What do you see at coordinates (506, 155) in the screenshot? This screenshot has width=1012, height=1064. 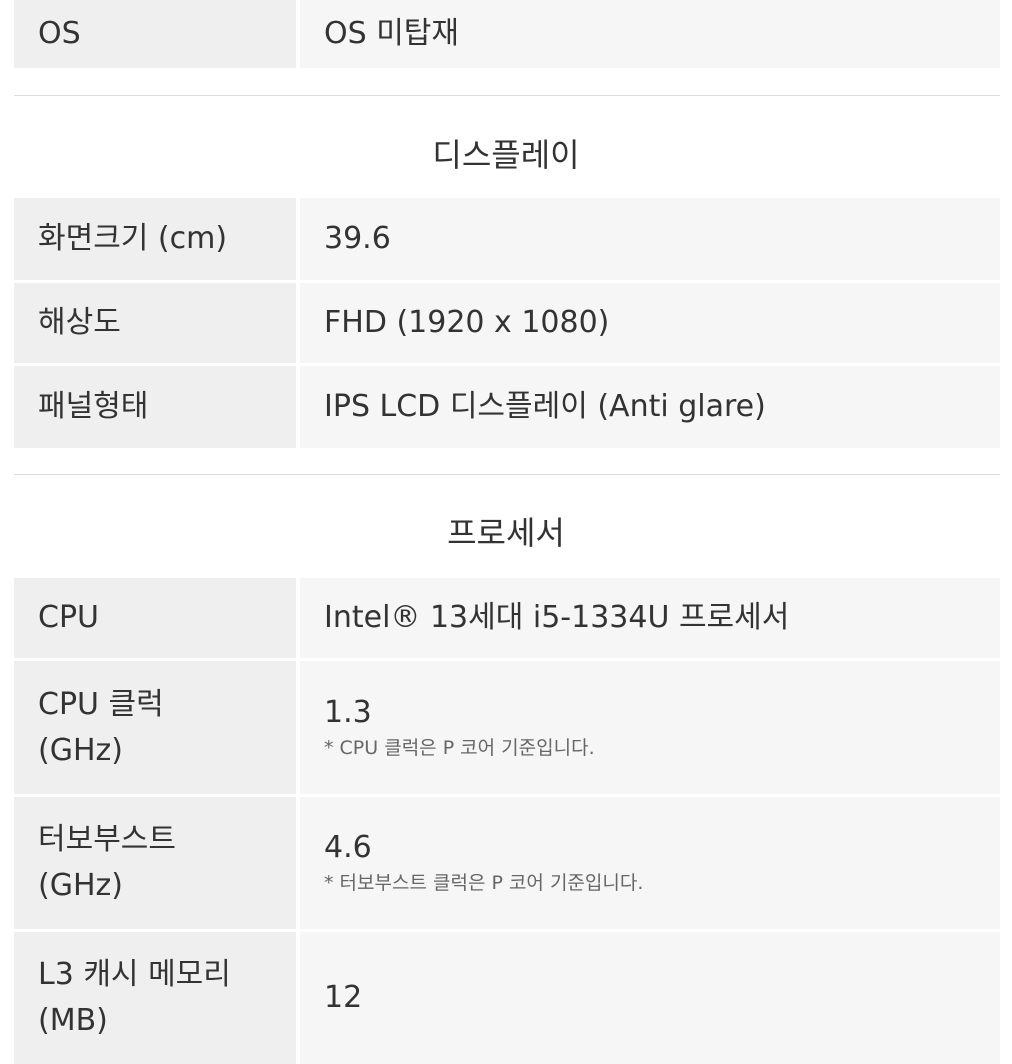 I see `section-title-display: 디스플레이` at bounding box center [506, 155].